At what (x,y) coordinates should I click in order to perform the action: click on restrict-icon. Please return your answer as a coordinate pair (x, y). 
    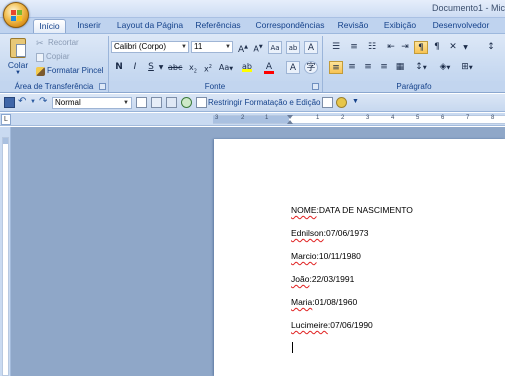
    Looking at the image, I should click on (201, 102).